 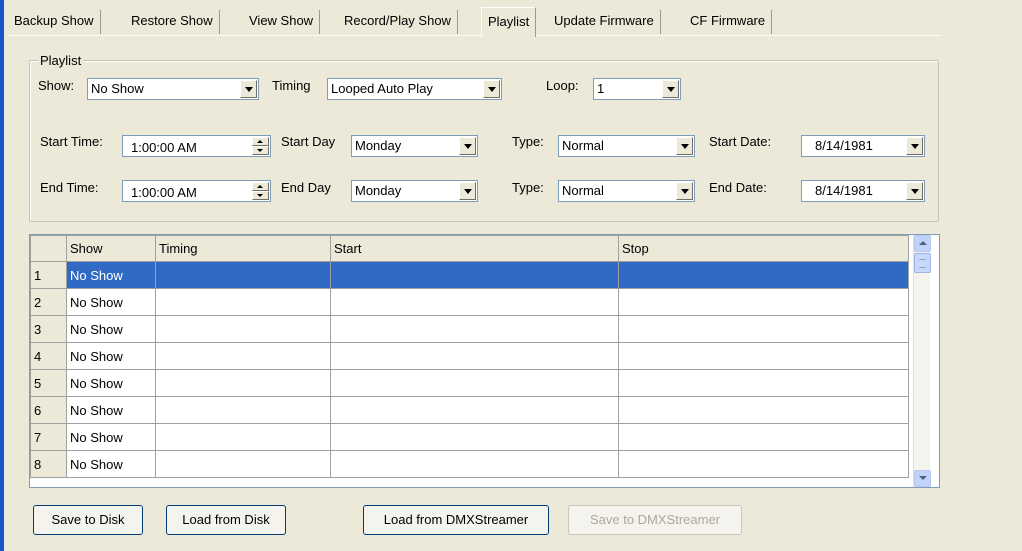 I want to click on row-number: 2, so click(x=48, y=302).